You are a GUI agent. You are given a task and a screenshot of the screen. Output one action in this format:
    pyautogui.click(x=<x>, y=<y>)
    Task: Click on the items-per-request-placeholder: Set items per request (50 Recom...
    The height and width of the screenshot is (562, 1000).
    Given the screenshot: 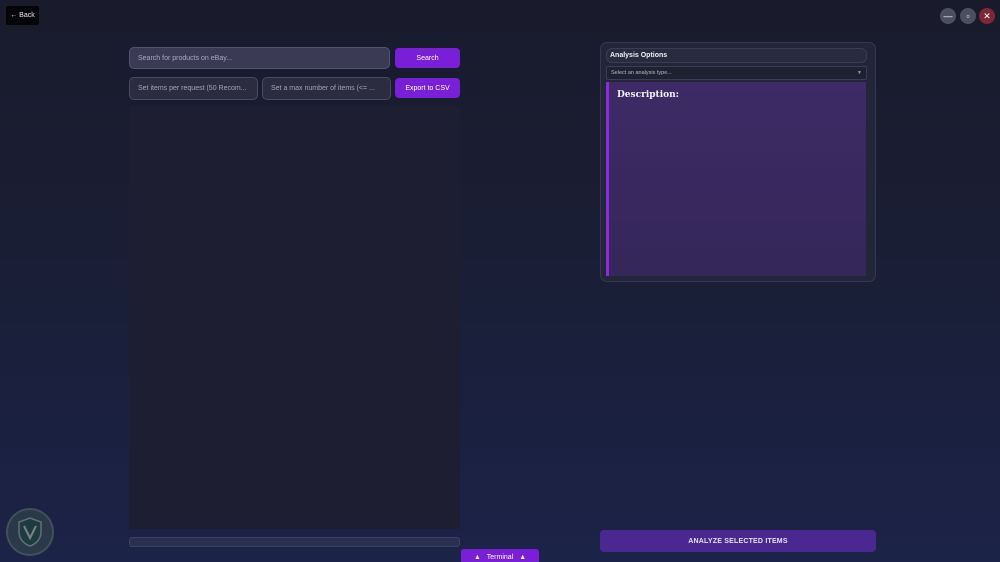 What is the action you would take?
    pyautogui.click(x=192, y=88)
    